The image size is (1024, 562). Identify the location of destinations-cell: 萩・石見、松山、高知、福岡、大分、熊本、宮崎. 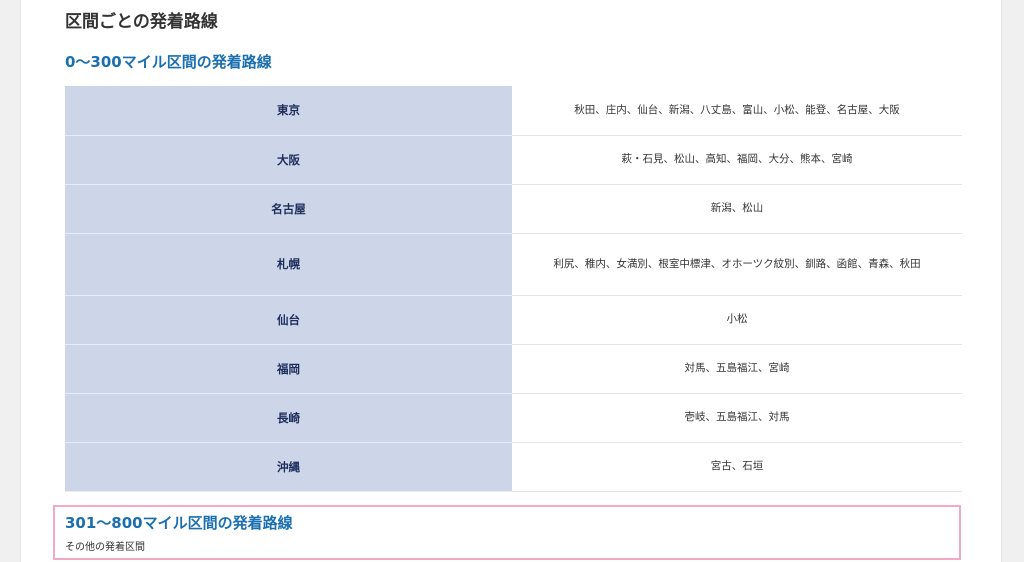
(737, 160).